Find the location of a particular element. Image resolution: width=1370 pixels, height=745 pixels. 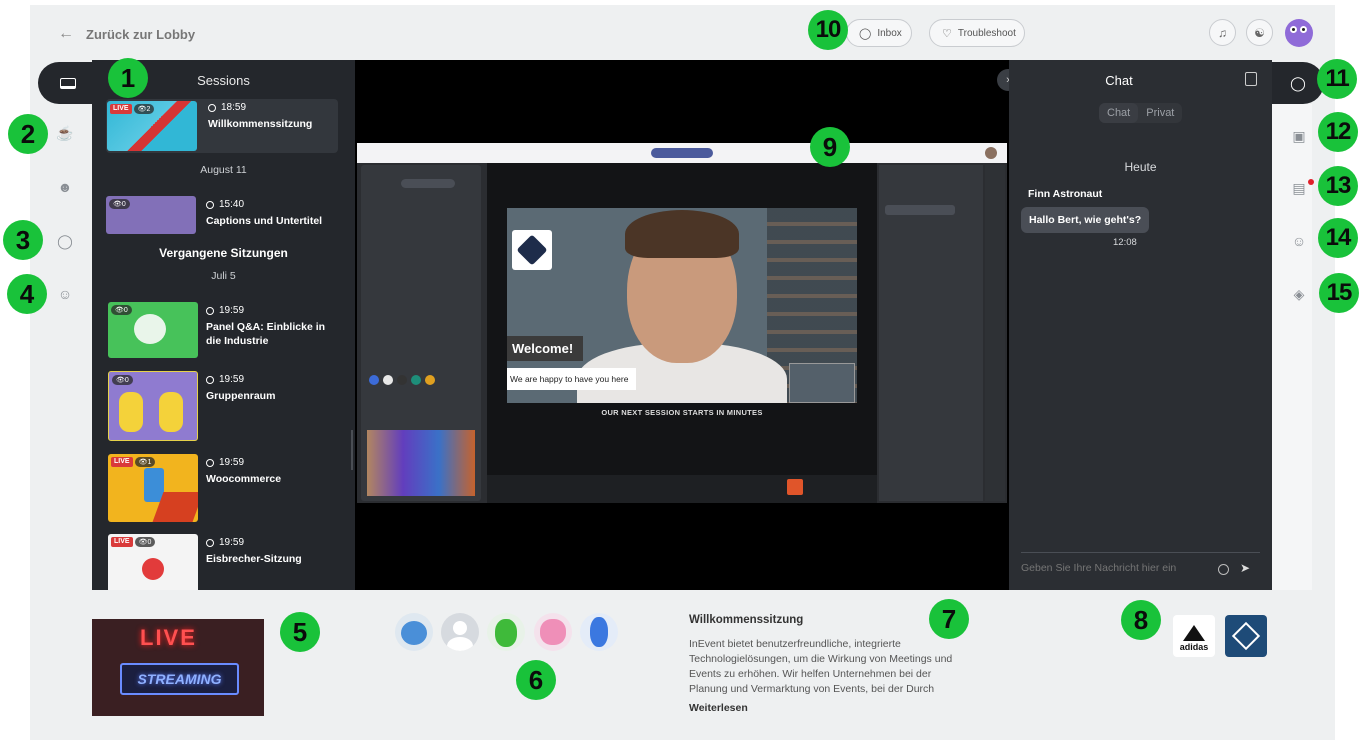

sponsor-name: adidas is located at coordinates (1194, 647).